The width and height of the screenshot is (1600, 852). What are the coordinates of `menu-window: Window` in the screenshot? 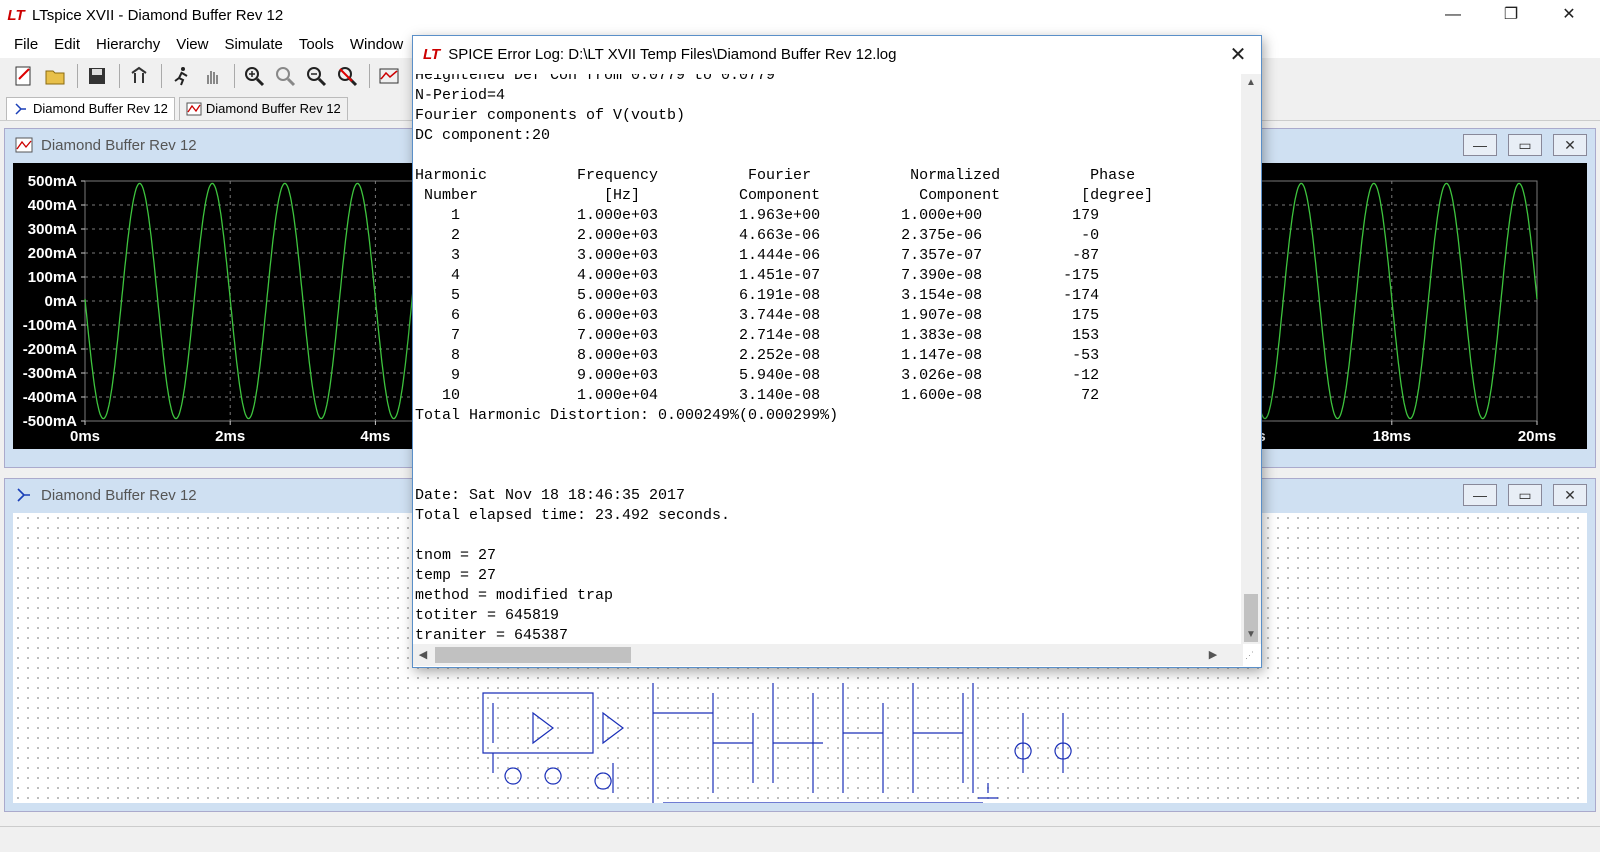 It's located at (376, 44).